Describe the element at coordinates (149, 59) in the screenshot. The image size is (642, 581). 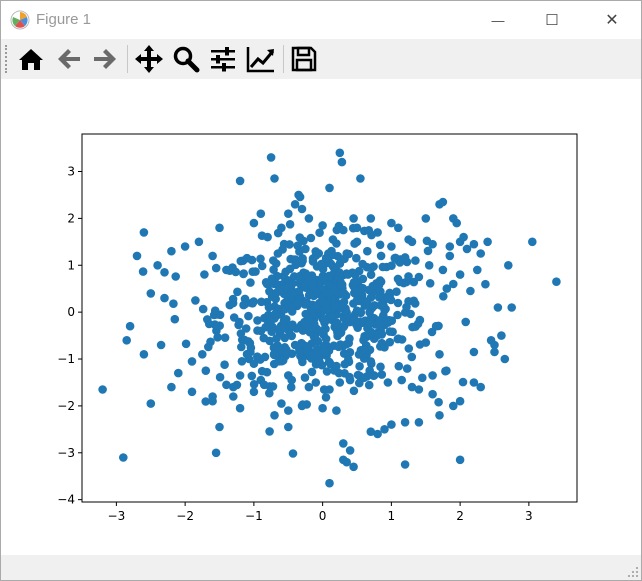
I see `pan-button` at that location.